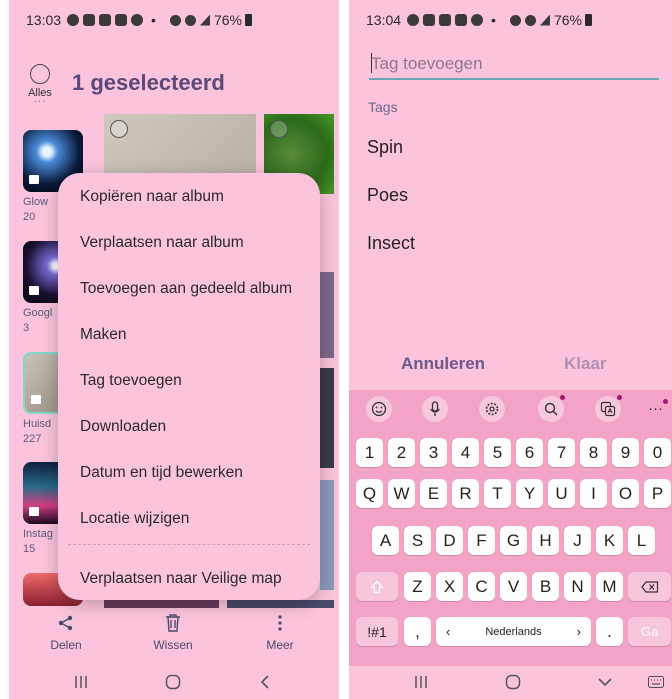 This screenshot has width=672, height=699. What do you see at coordinates (461, 20) in the screenshot?
I see `app-icon` at bounding box center [461, 20].